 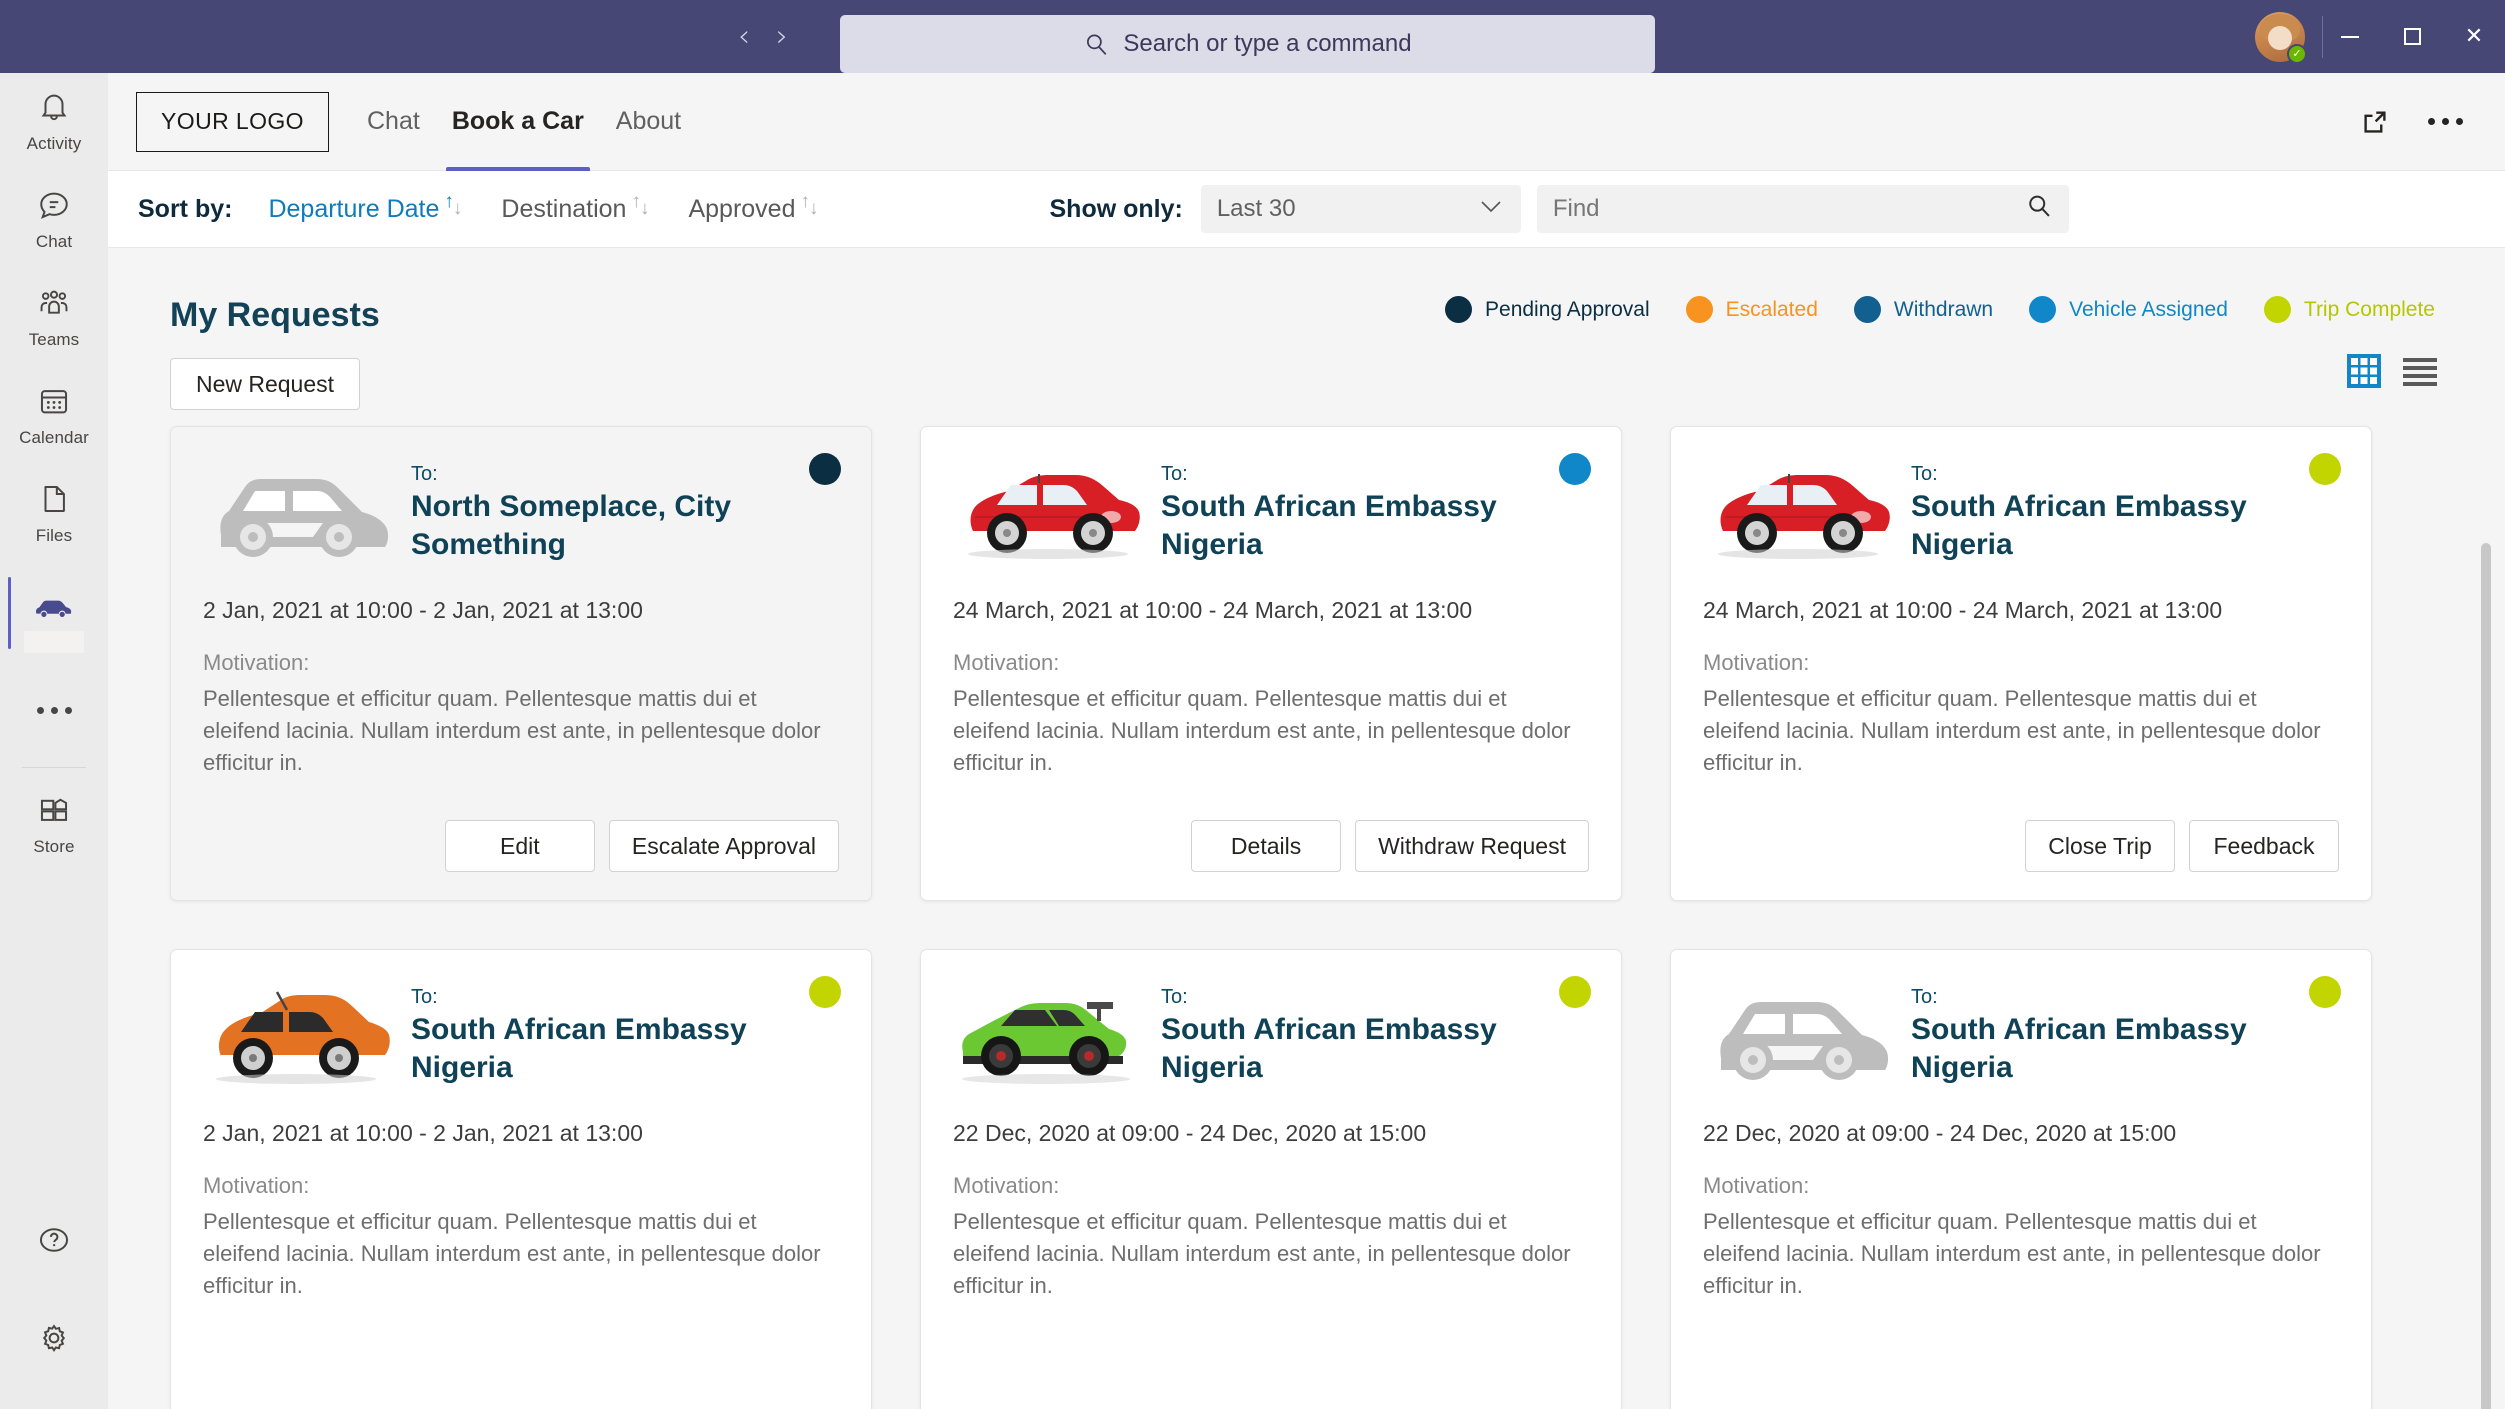 I want to click on legend-label: Pending Approval, so click(x=1567, y=309).